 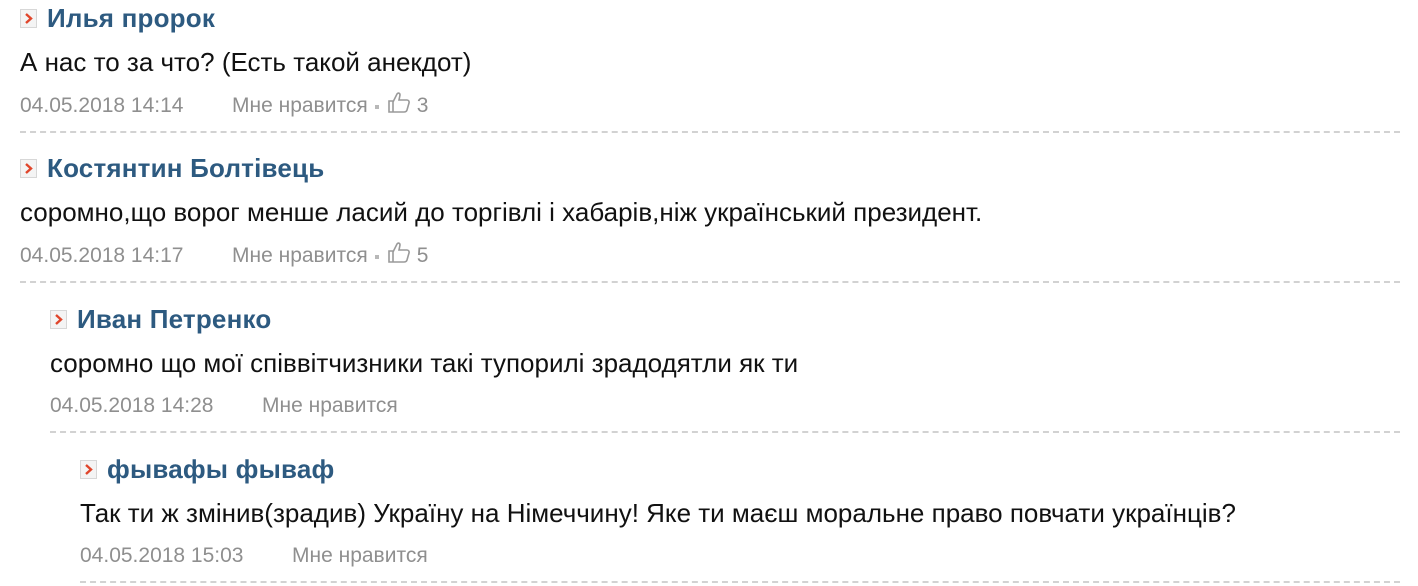 I want to click on comment-meta: 04.05.2018 14:14 Мне нравится 3, so click(x=224, y=106).